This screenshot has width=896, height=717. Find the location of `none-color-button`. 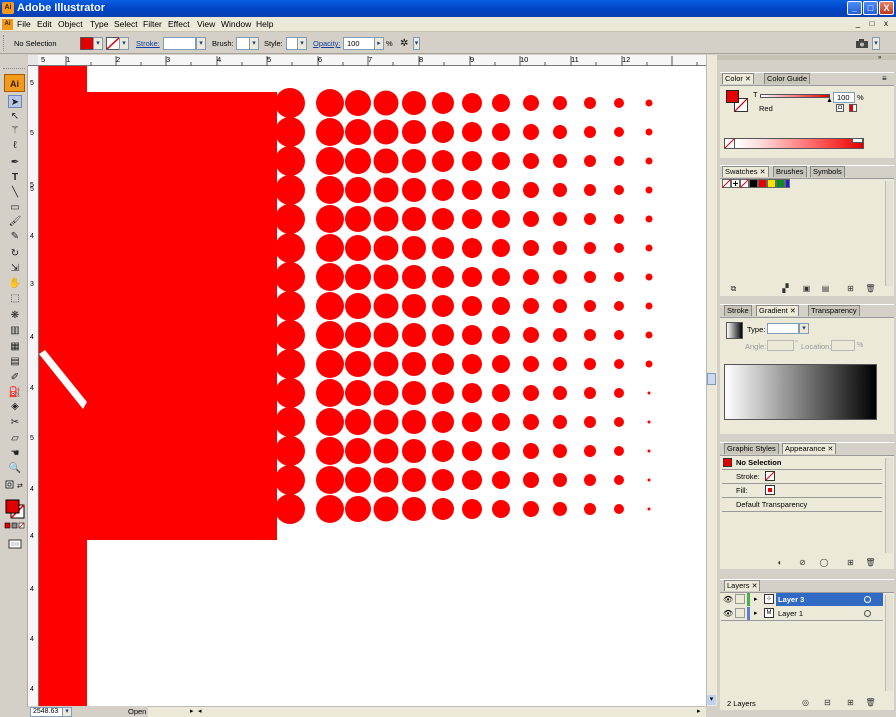

none-color-button is located at coordinates (729, 143).